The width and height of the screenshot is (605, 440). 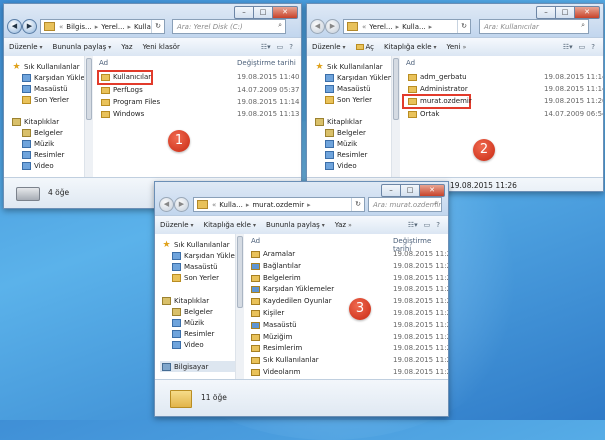 I want to click on file-row: Ortak 14.07.2009 06:54, so click(x=501, y=114).